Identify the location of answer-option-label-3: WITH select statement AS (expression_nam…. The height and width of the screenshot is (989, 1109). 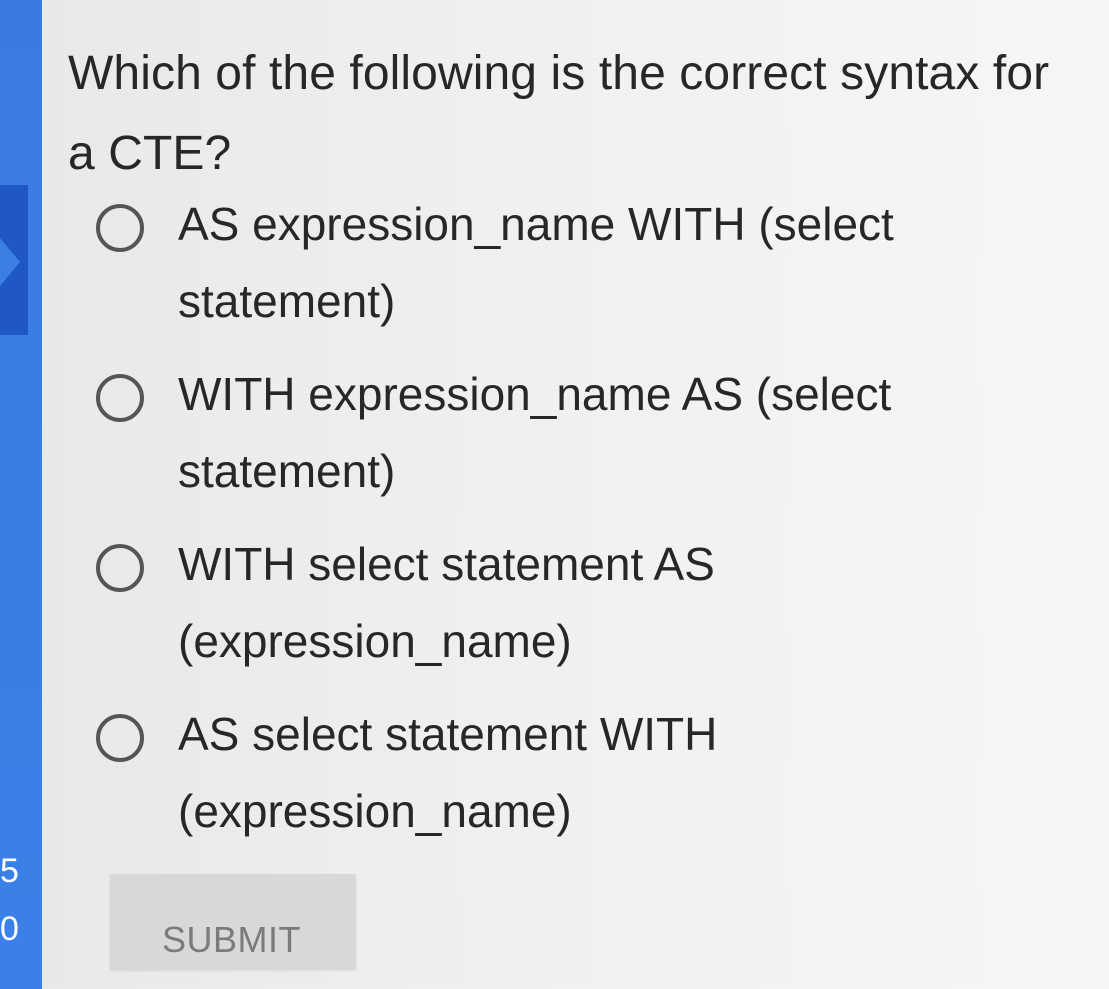
(558, 603).